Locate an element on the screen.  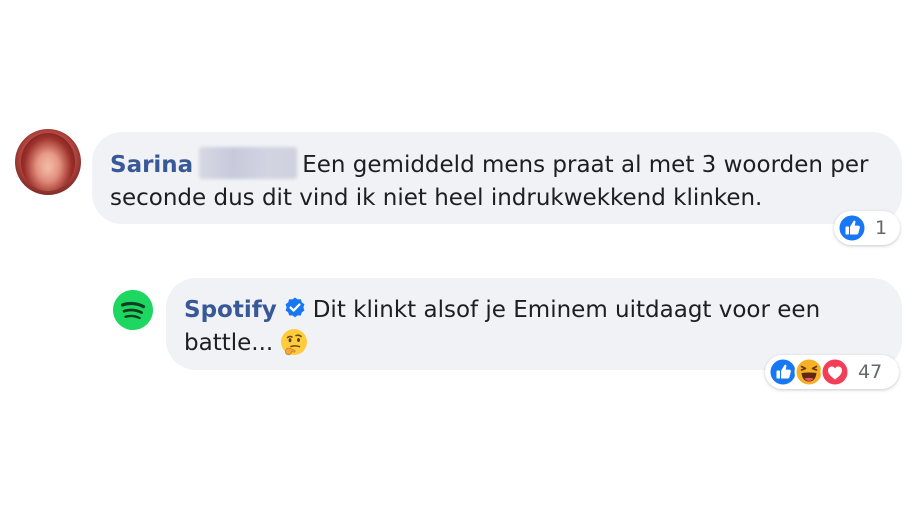
reactions-summary: 47 is located at coordinates (832, 372).